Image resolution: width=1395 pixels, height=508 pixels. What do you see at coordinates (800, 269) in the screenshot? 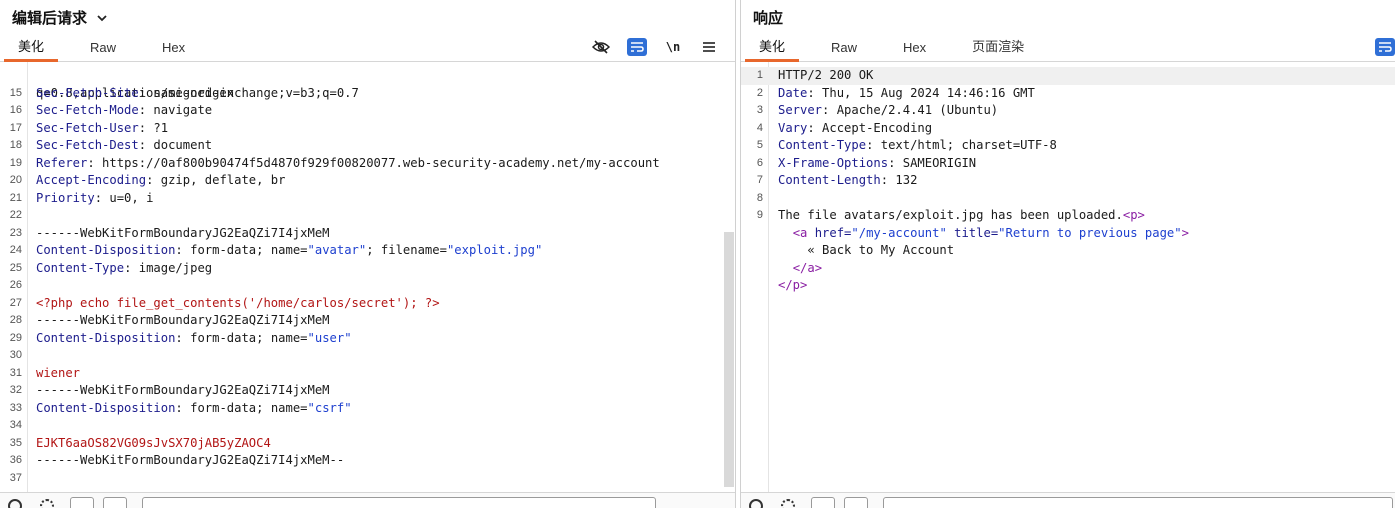
I see `line-code: </a>` at bounding box center [800, 269].